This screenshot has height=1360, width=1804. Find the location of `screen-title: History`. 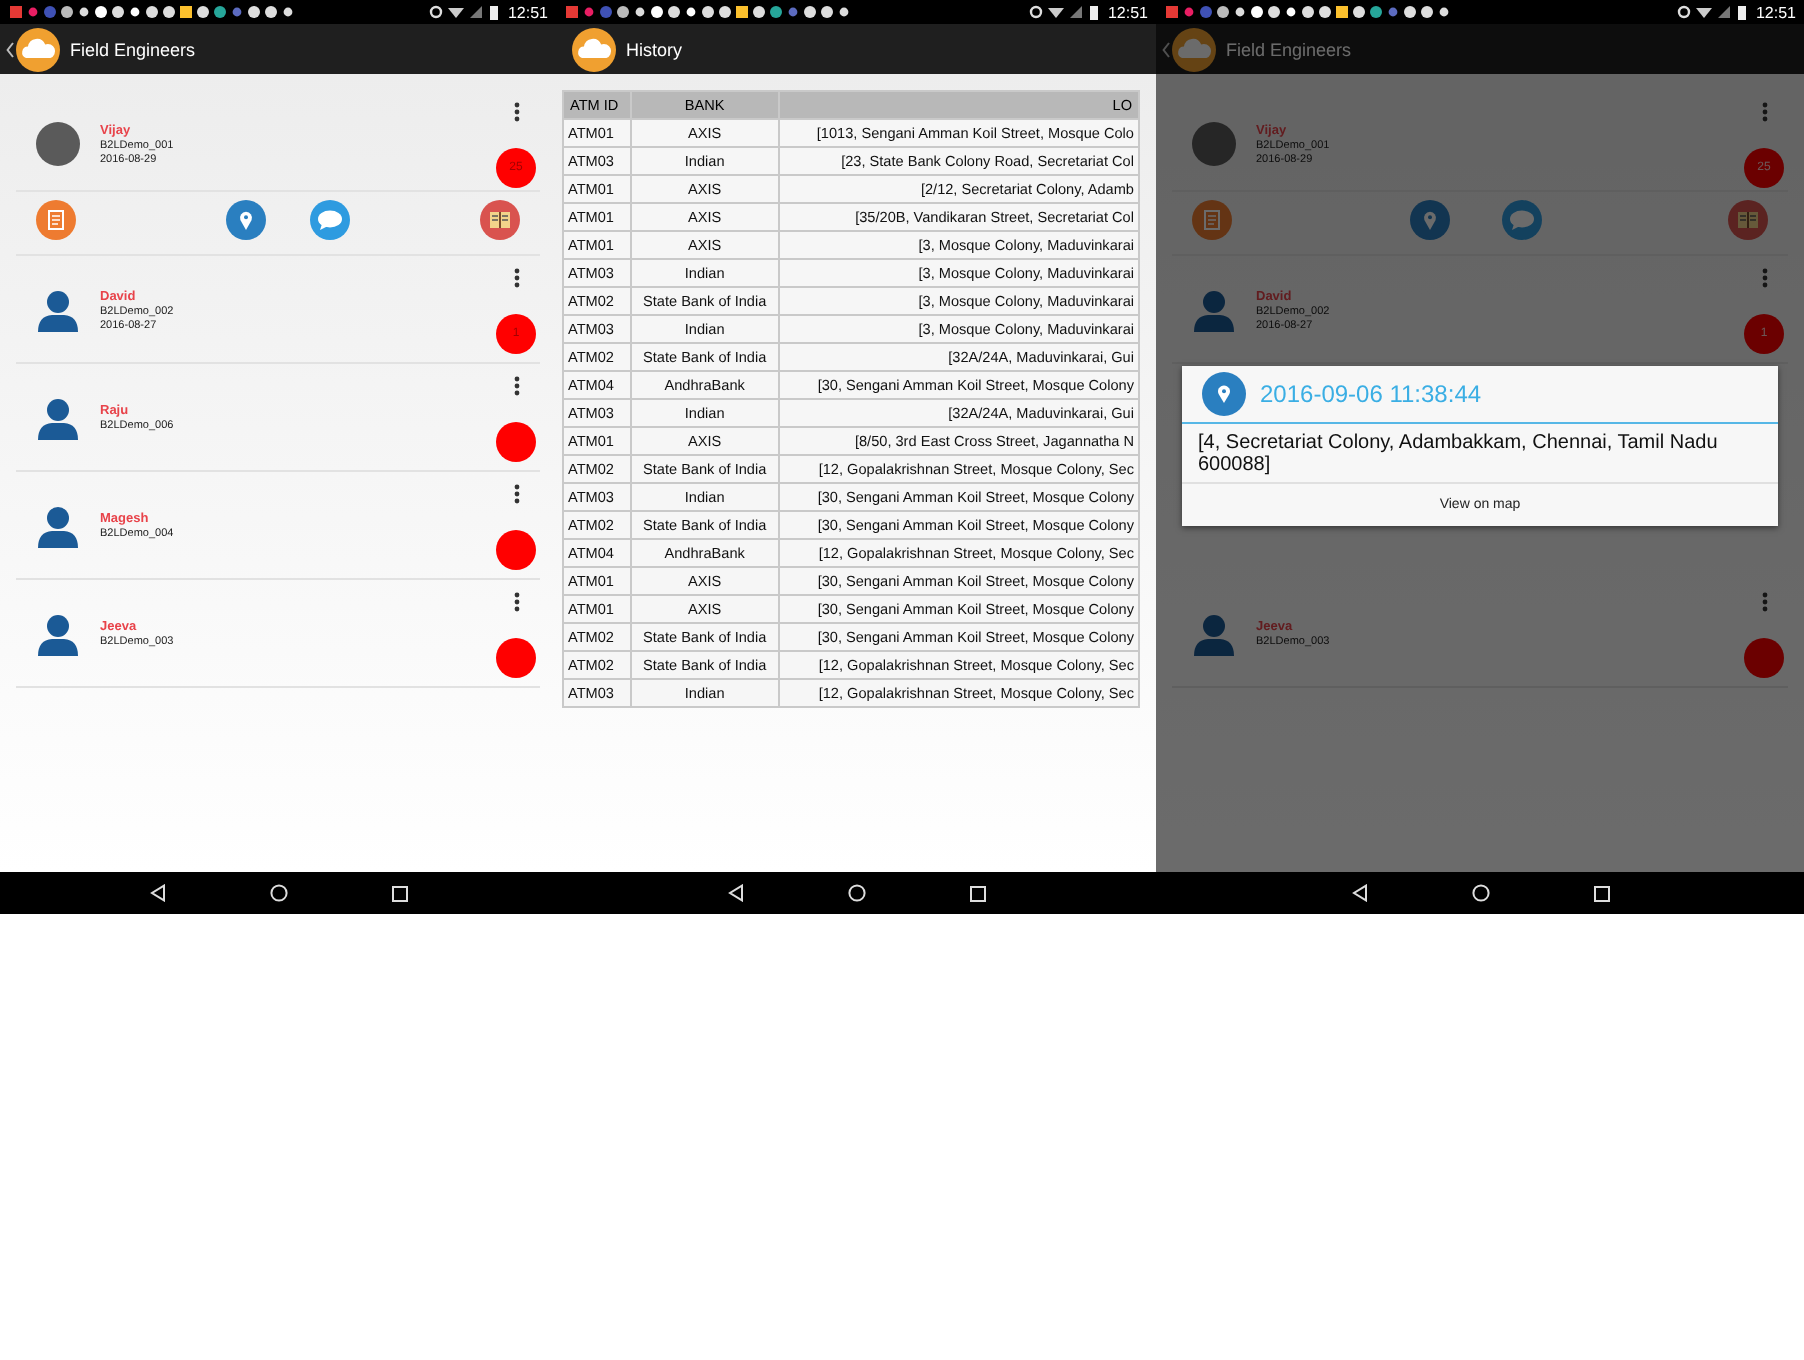

screen-title: History is located at coordinates (654, 49).